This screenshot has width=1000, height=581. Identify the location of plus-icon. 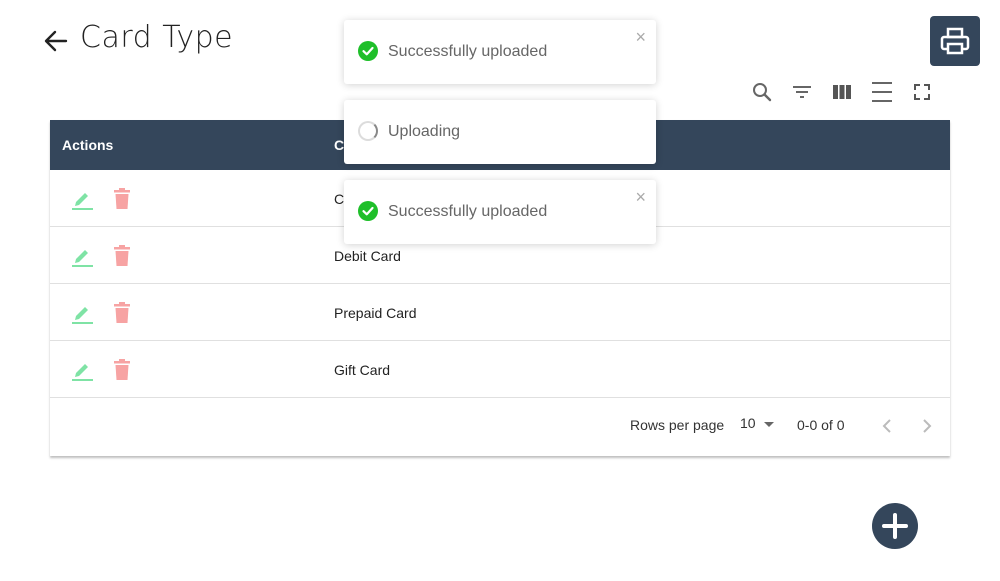
(895, 526).